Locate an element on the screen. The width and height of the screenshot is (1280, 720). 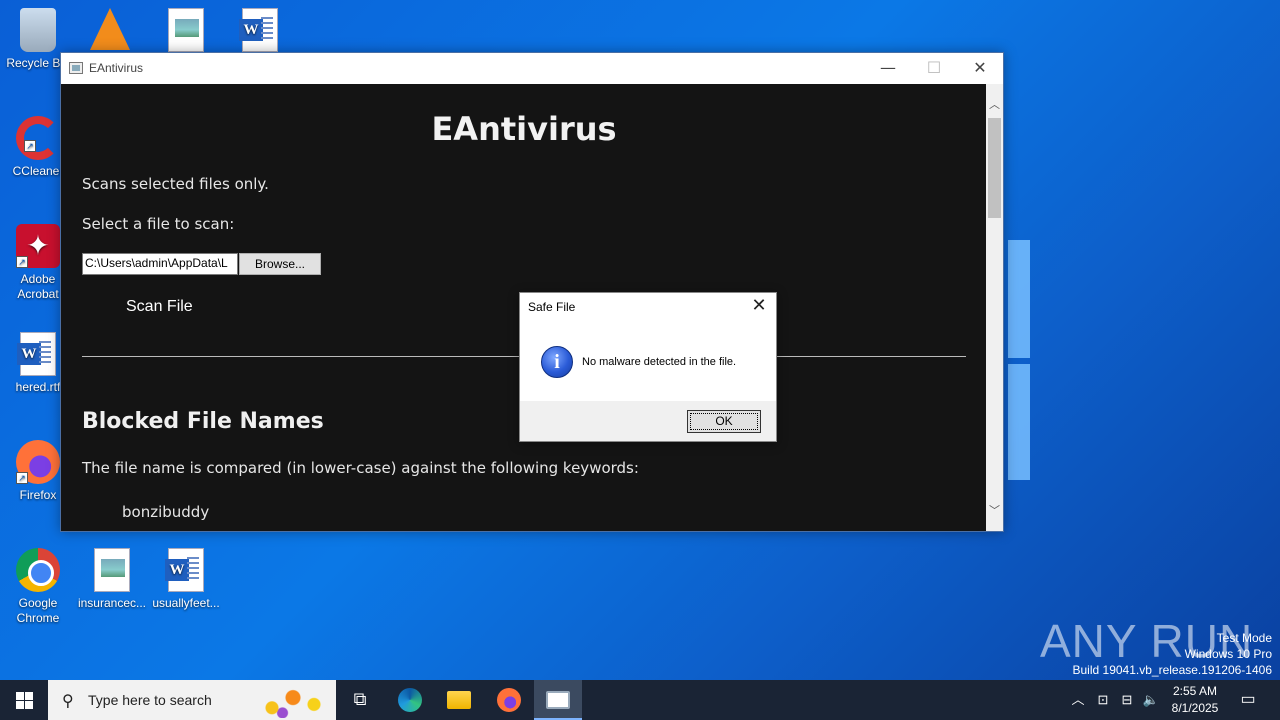
desktop-icon-vlc is located at coordinates (110, 31).